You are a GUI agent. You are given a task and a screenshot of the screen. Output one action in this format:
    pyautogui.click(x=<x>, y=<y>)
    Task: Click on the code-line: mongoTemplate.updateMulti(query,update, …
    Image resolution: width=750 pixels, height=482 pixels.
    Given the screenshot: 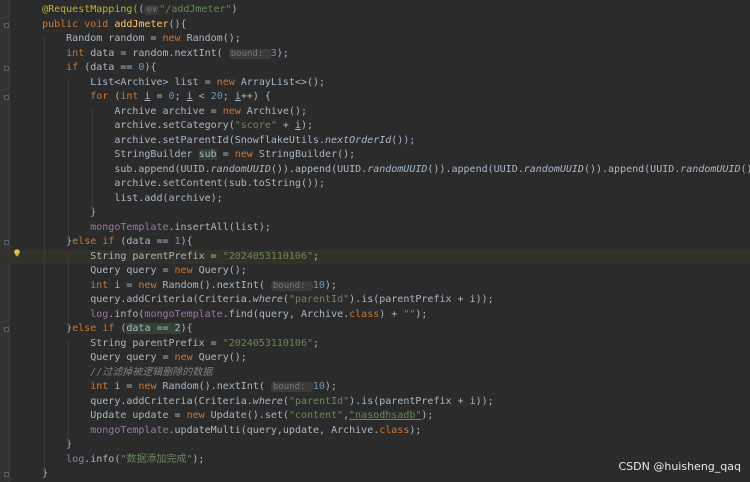 What is the action you would take?
    pyautogui.click(x=370, y=431)
    